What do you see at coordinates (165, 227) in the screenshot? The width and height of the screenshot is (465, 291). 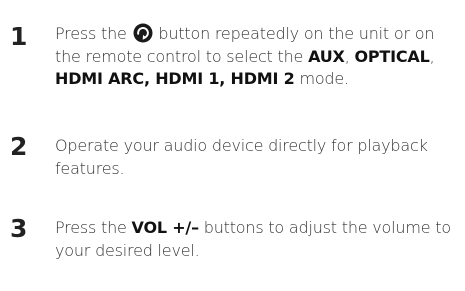 I see `vol-label: VOL +/–` at bounding box center [165, 227].